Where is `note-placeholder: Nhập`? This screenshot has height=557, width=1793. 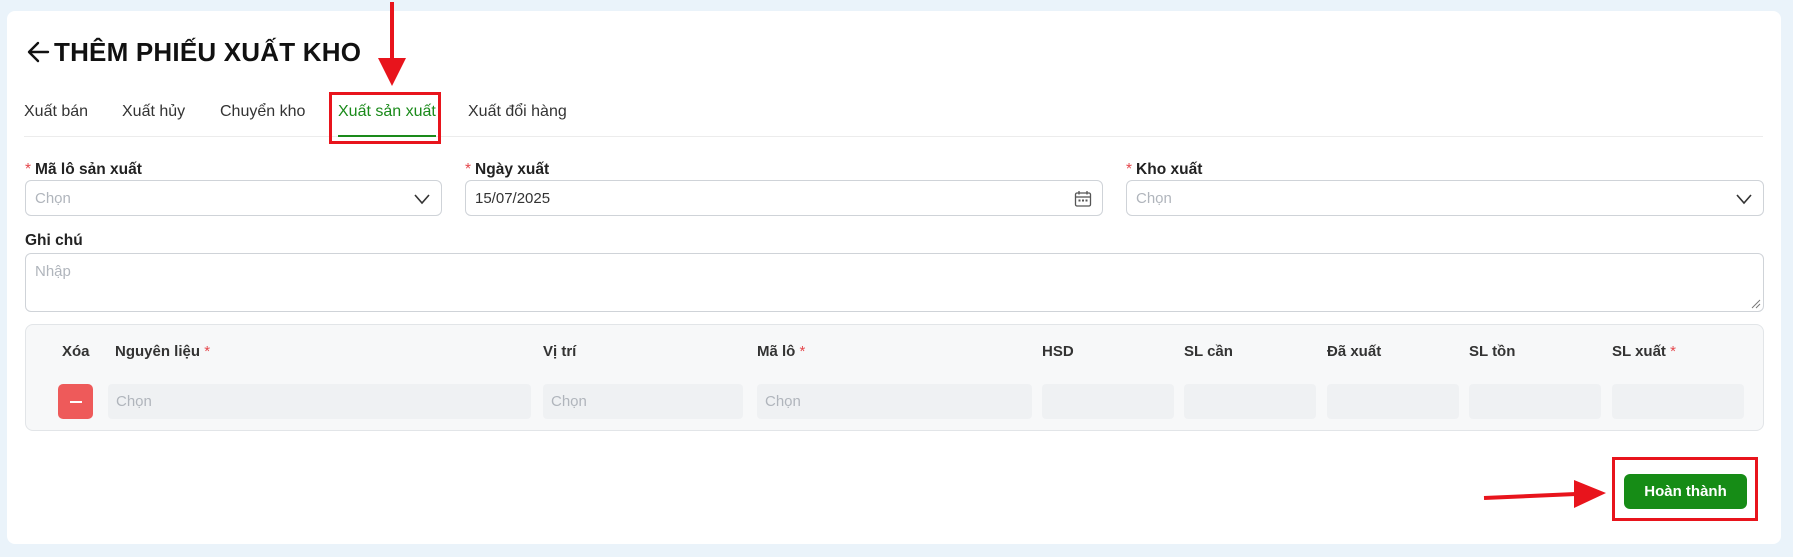
note-placeholder: Nhập is located at coordinates (53, 271).